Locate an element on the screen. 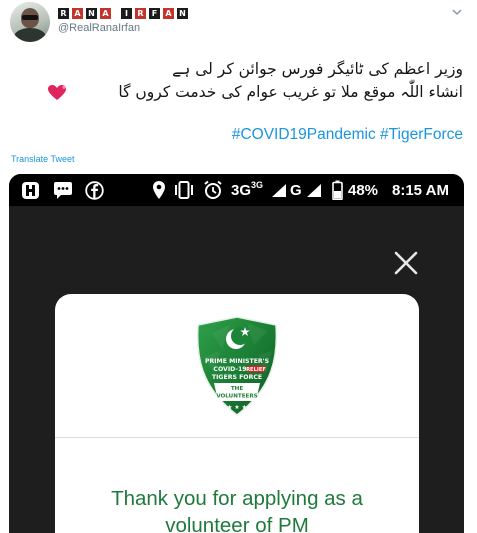 This screenshot has width=477, height=533. phone-status-bar: 3G 3G G 48% 8:15 AM is located at coordinates (236, 190).